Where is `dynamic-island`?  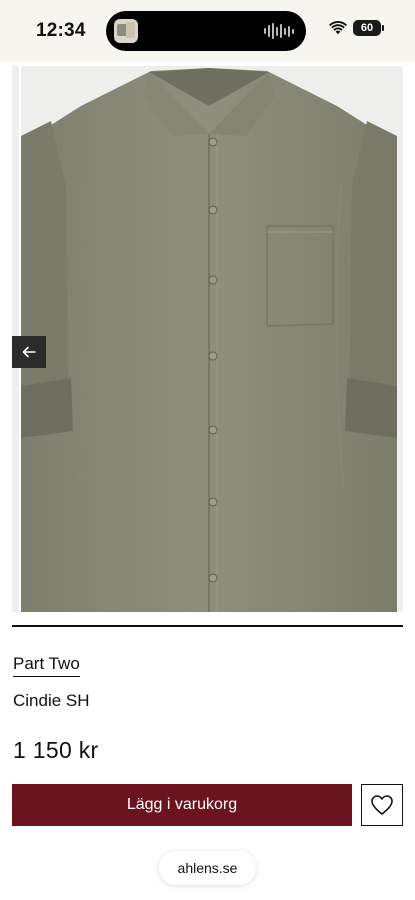 dynamic-island is located at coordinates (206, 31).